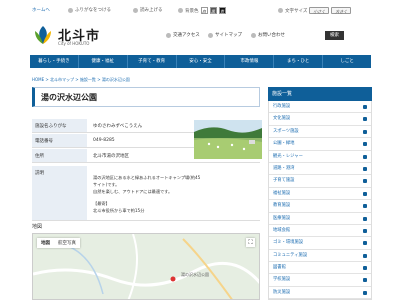 This screenshot has width=400, height=300. I want to click on nav-item-town: まち・ひと, so click(299, 61).